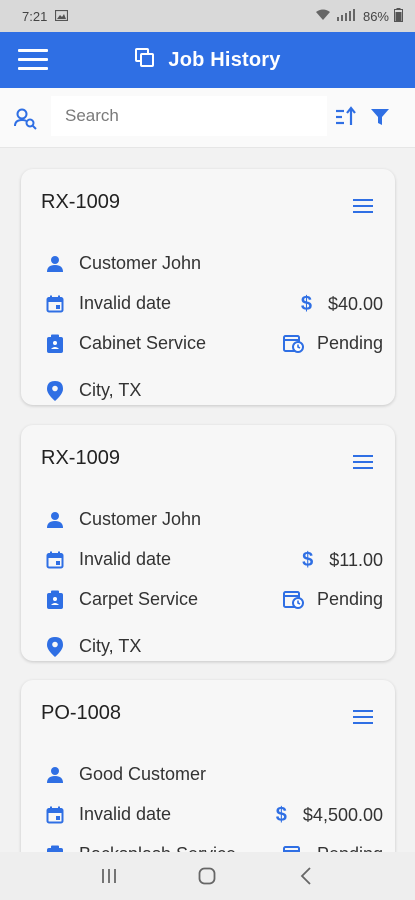  I want to click on search-input, so click(189, 116).